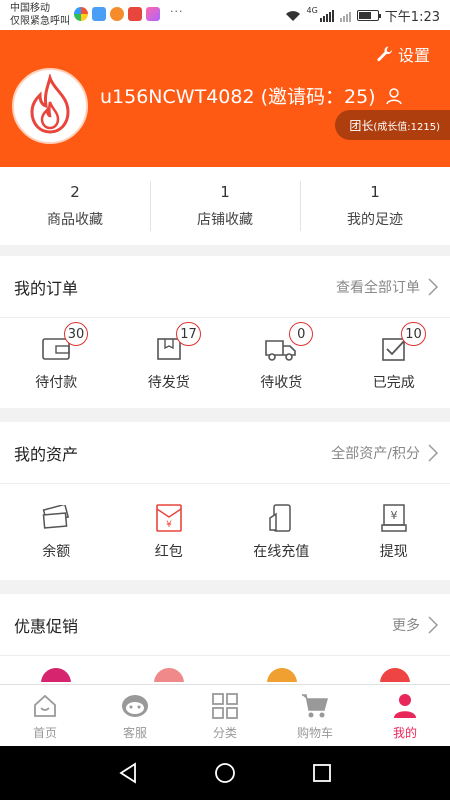 The width and height of the screenshot is (450, 800). Describe the element at coordinates (315, 705) in the screenshot. I see `cart-icon` at that location.